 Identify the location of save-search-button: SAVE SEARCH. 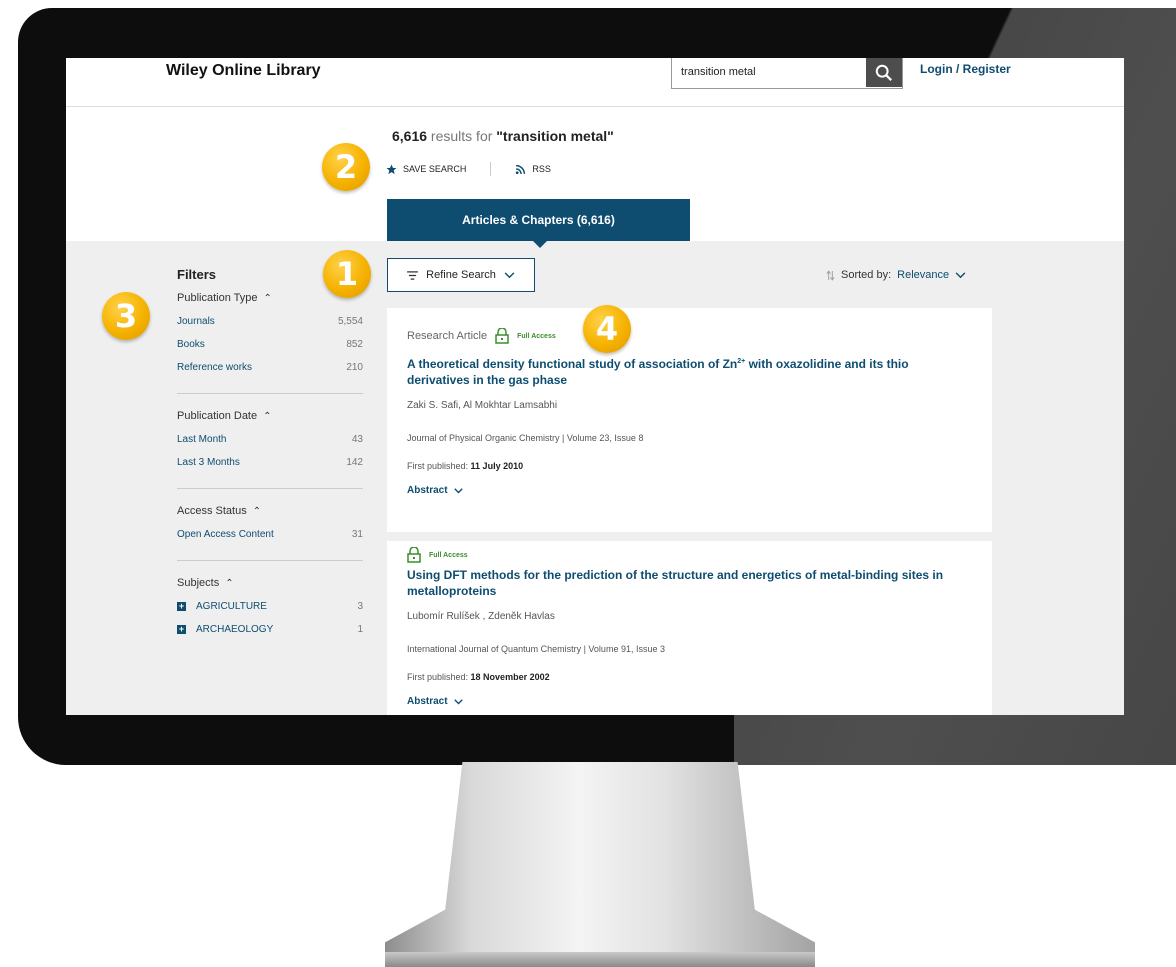
(426, 169).